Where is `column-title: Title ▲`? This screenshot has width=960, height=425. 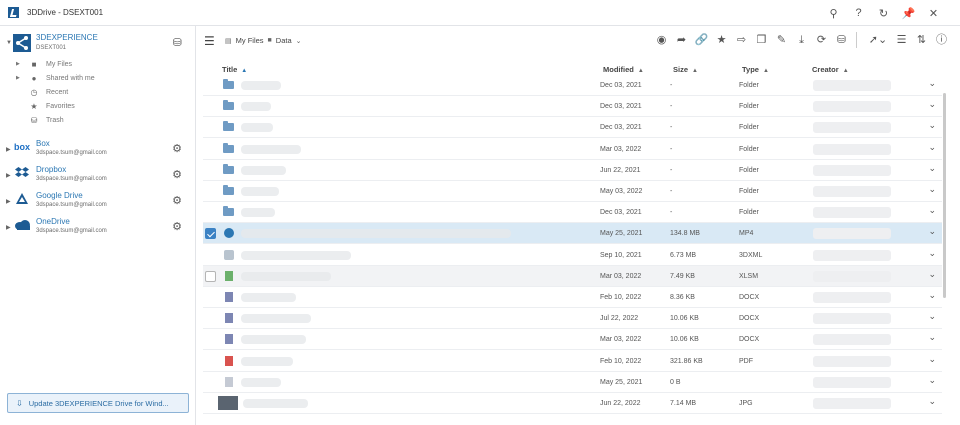
column-title: Title ▲ is located at coordinates (234, 69).